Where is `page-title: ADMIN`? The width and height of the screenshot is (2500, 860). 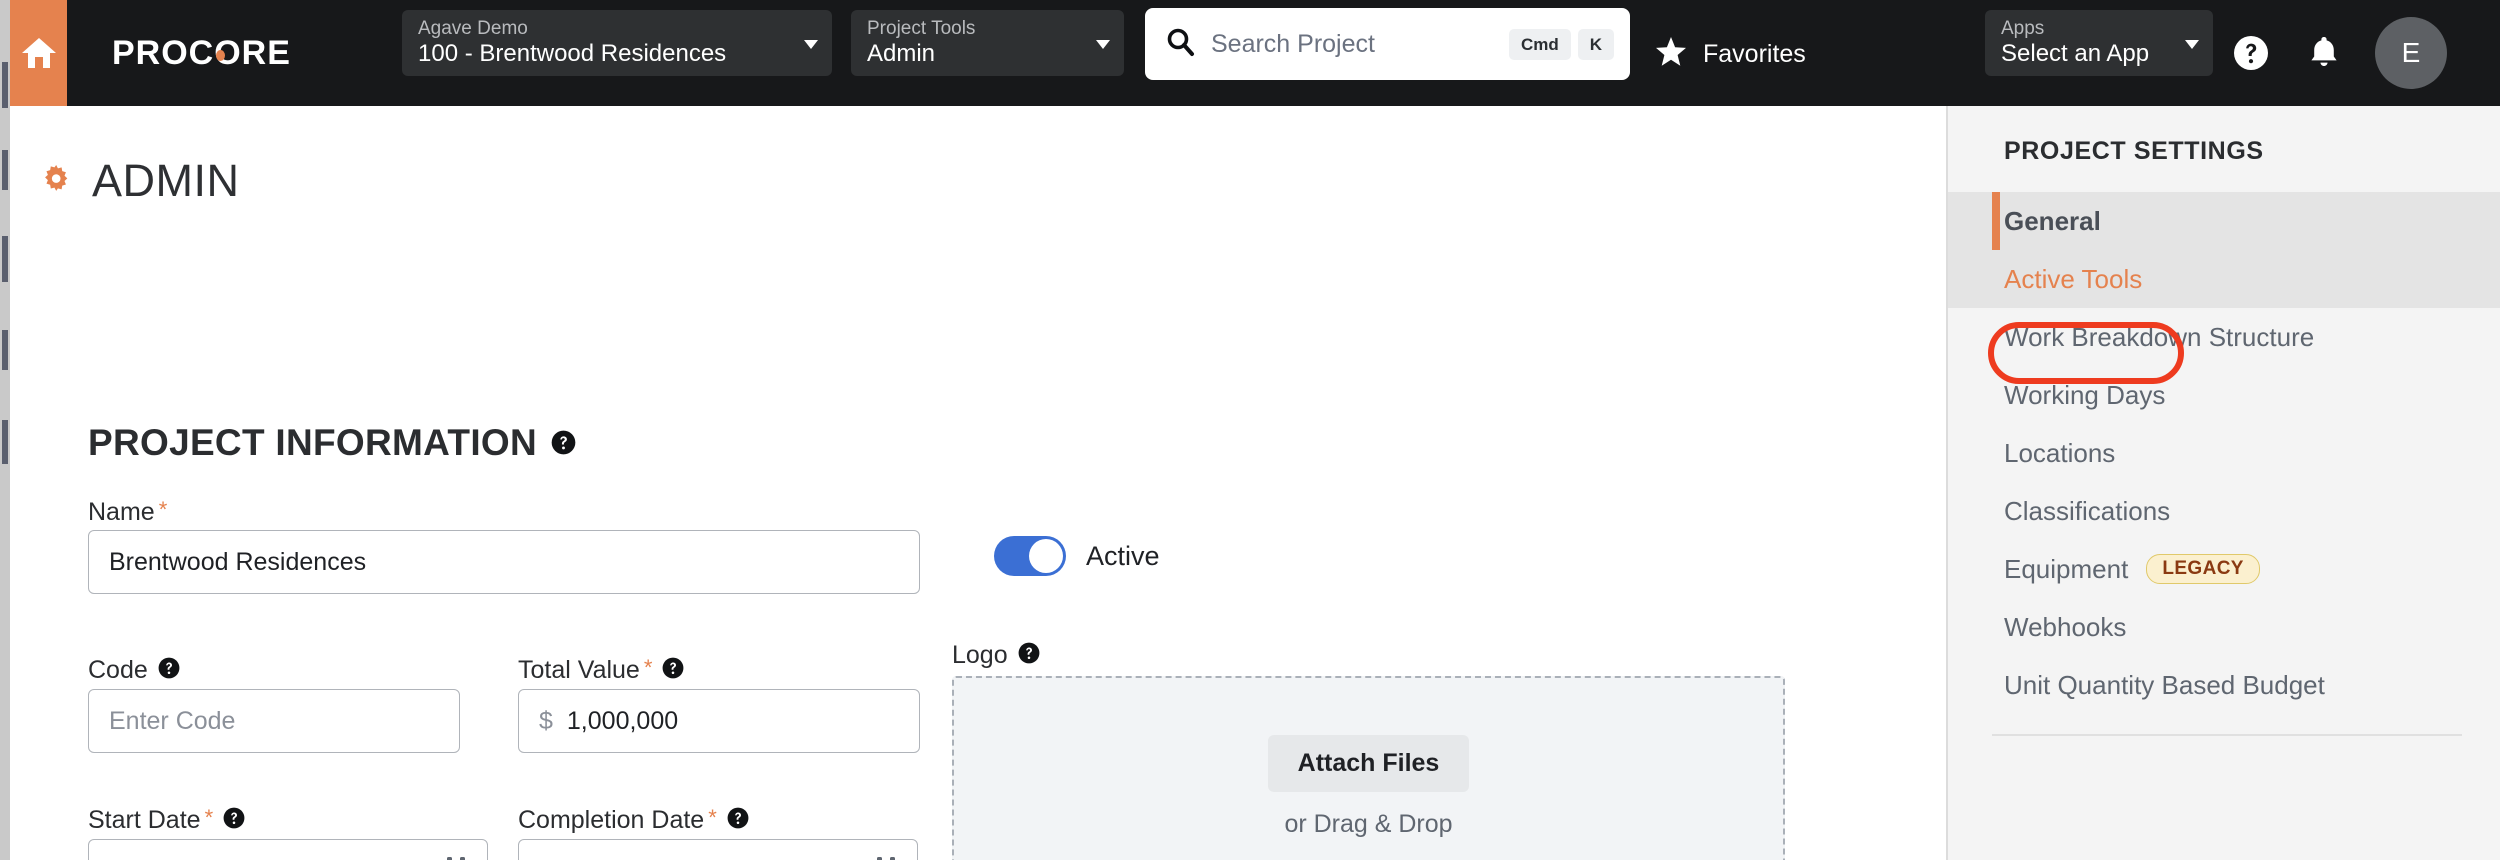
page-title: ADMIN is located at coordinates (166, 180).